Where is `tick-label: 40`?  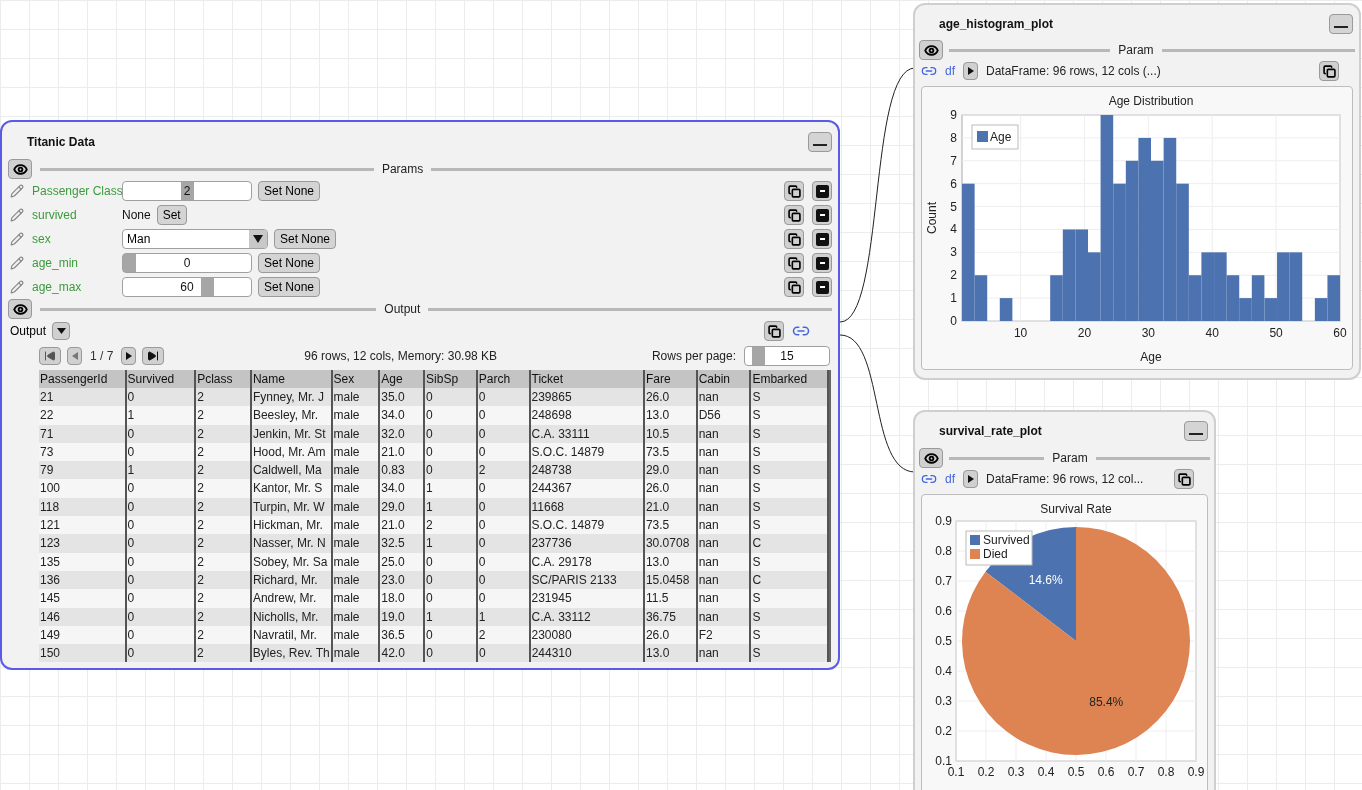
tick-label: 40 is located at coordinates (1212, 333).